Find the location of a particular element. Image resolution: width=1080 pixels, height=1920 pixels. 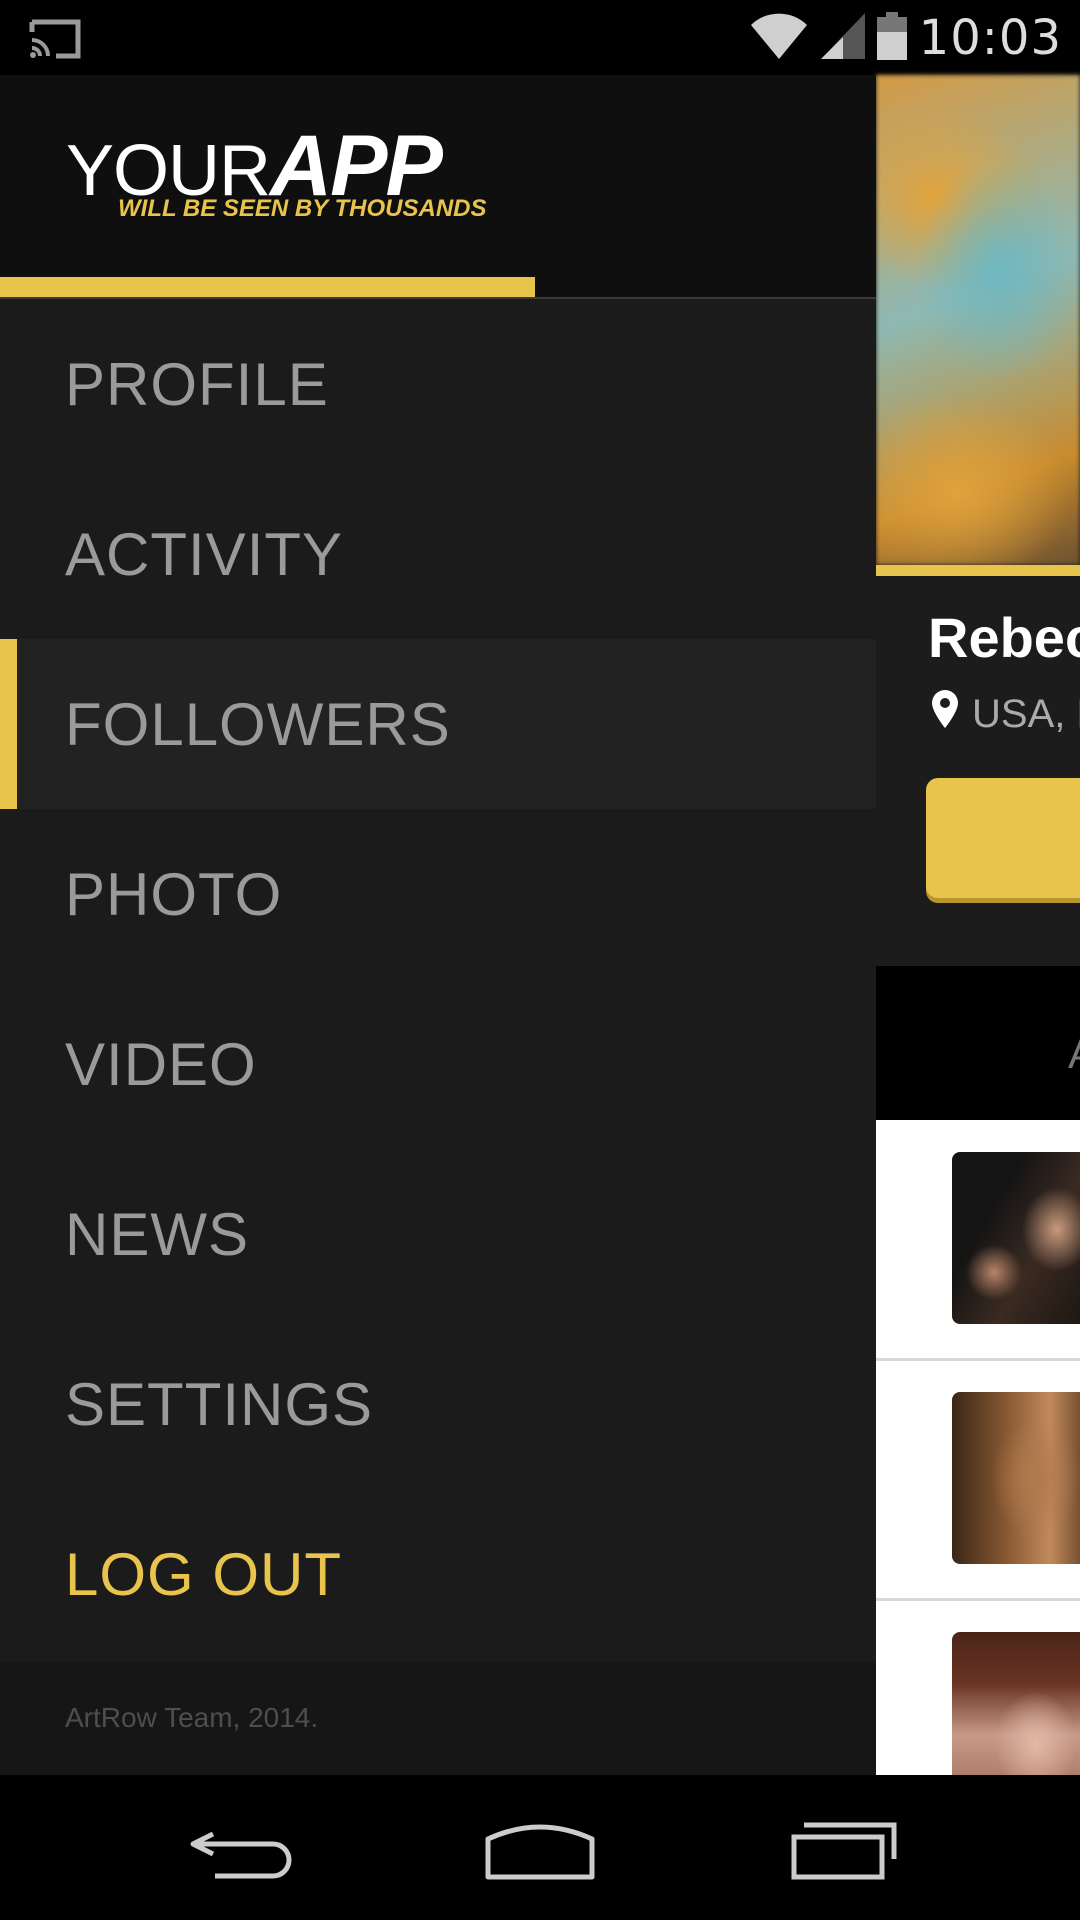

tab-label: A is located at coordinates (1074, 1054).